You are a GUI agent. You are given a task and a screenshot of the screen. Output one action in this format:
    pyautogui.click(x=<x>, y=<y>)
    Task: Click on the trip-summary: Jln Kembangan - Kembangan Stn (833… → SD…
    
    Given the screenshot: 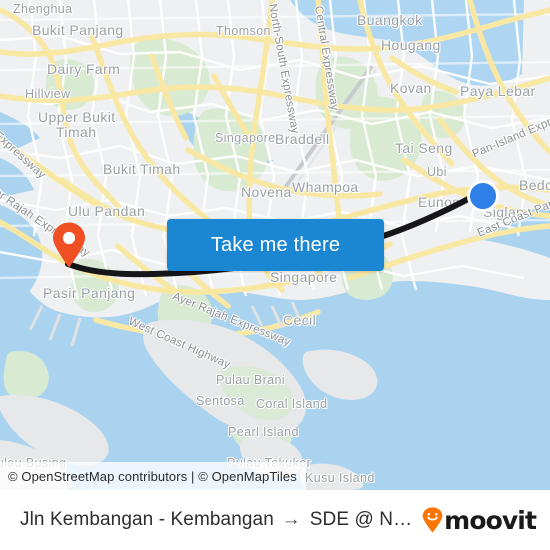 What is the action you would take?
    pyautogui.click(x=216, y=520)
    